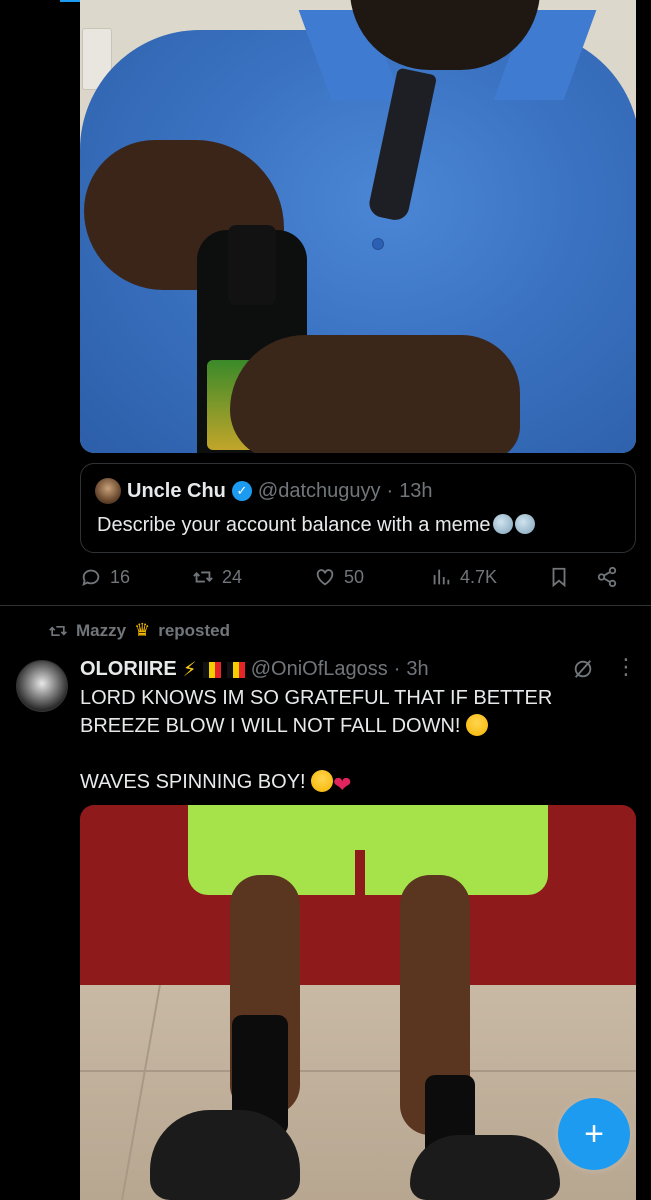  I want to click on reposter-name: Mazzy, so click(101, 631).